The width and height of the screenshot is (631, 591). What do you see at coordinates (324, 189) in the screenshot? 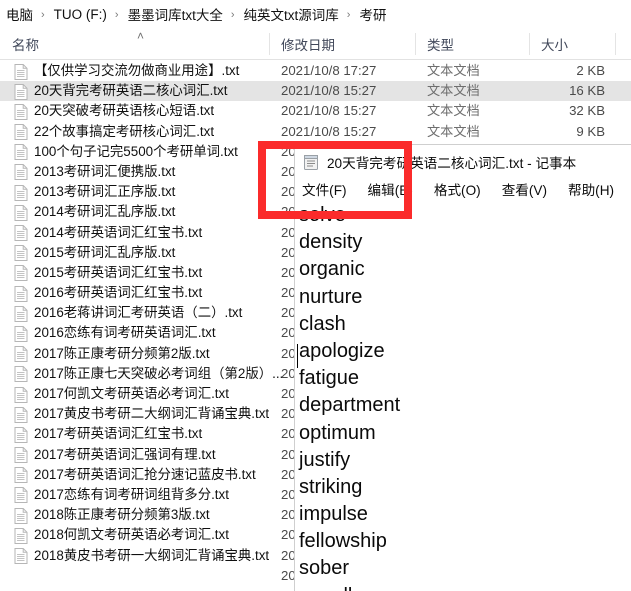
I see `notepad-menu-item: 文件(F)` at bounding box center [324, 189].